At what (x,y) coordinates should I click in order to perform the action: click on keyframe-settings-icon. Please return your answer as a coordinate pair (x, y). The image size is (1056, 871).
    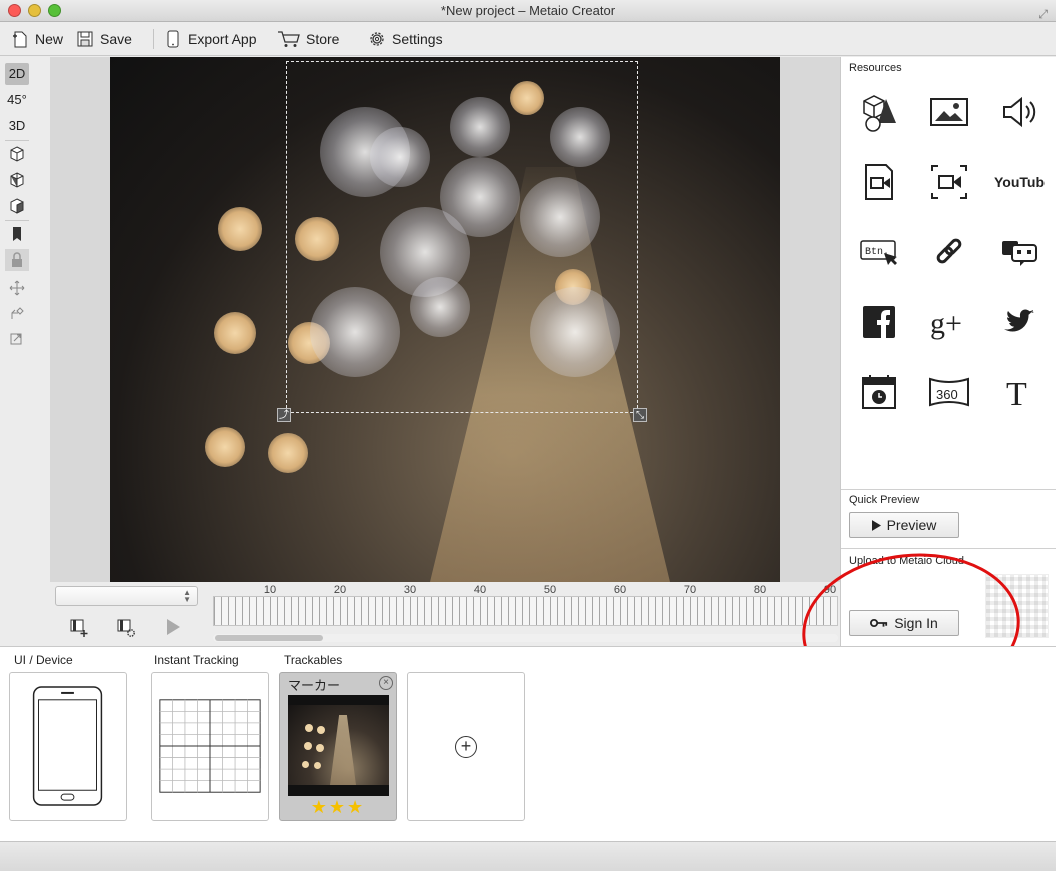
    Looking at the image, I should click on (126, 627).